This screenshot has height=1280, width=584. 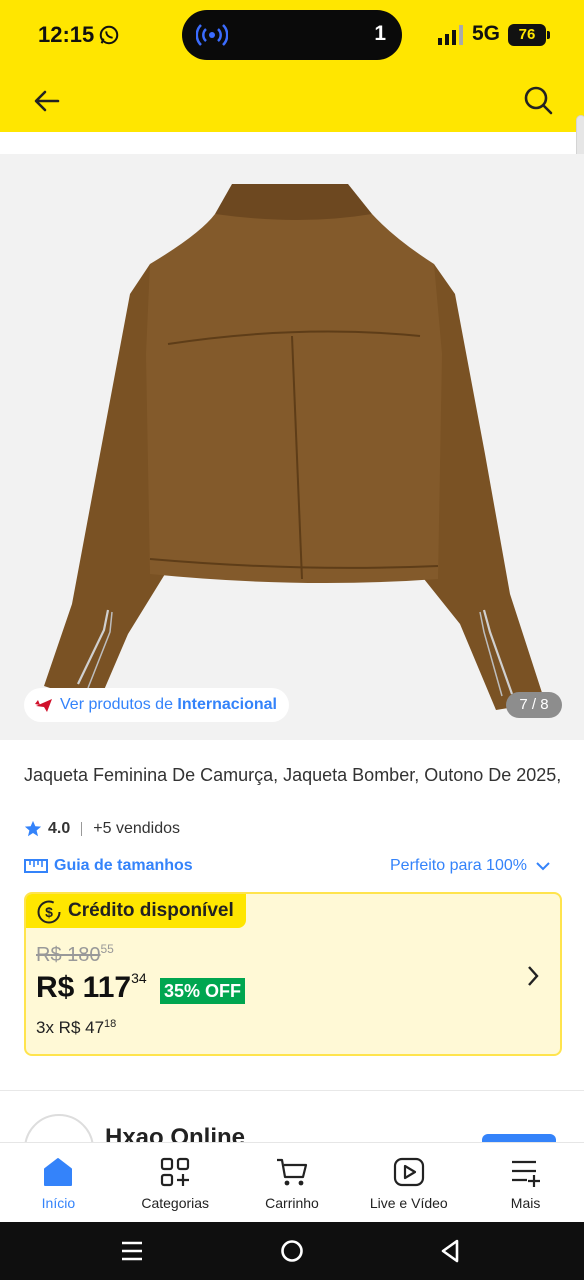 What do you see at coordinates (458, 865) in the screenshot?
I see `fit-label: Perfeito para 100%` at bounding box center [458, 865].